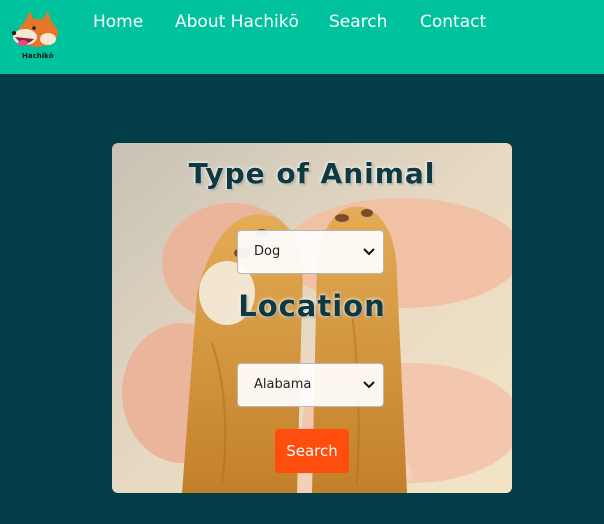  What do you see at coordinates (283, 384) in the screenshot?
I see `location-selected-value: Alabama` at bounding box center [283, 384].